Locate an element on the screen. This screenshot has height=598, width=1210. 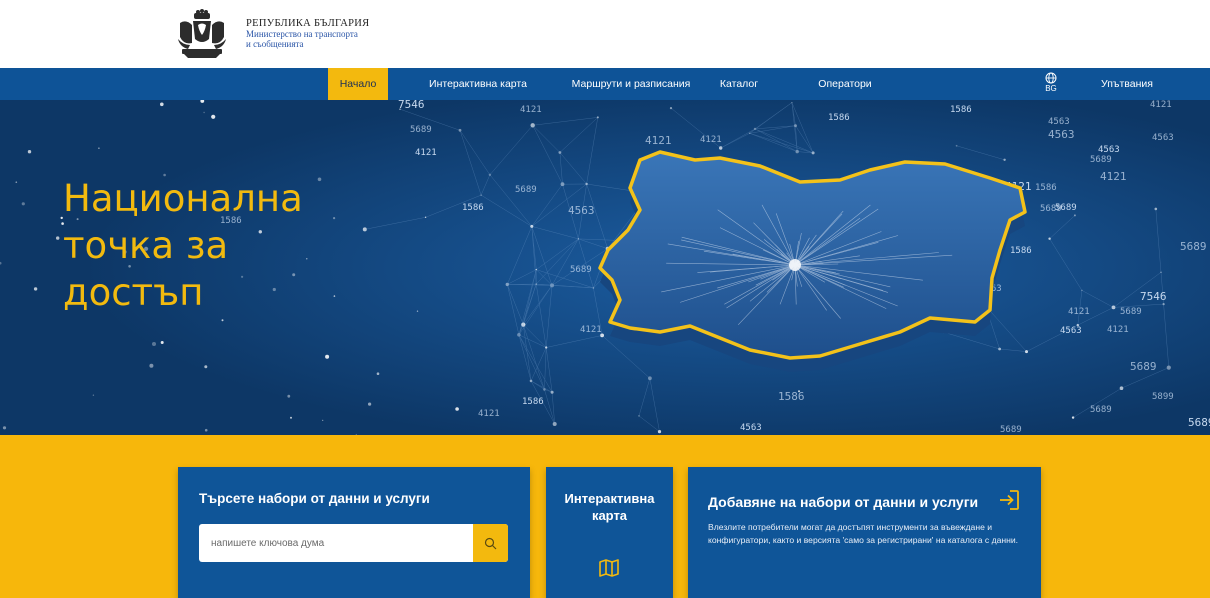
interactive-map-card: Интерактивна карта is located at coordinates (609, 532).